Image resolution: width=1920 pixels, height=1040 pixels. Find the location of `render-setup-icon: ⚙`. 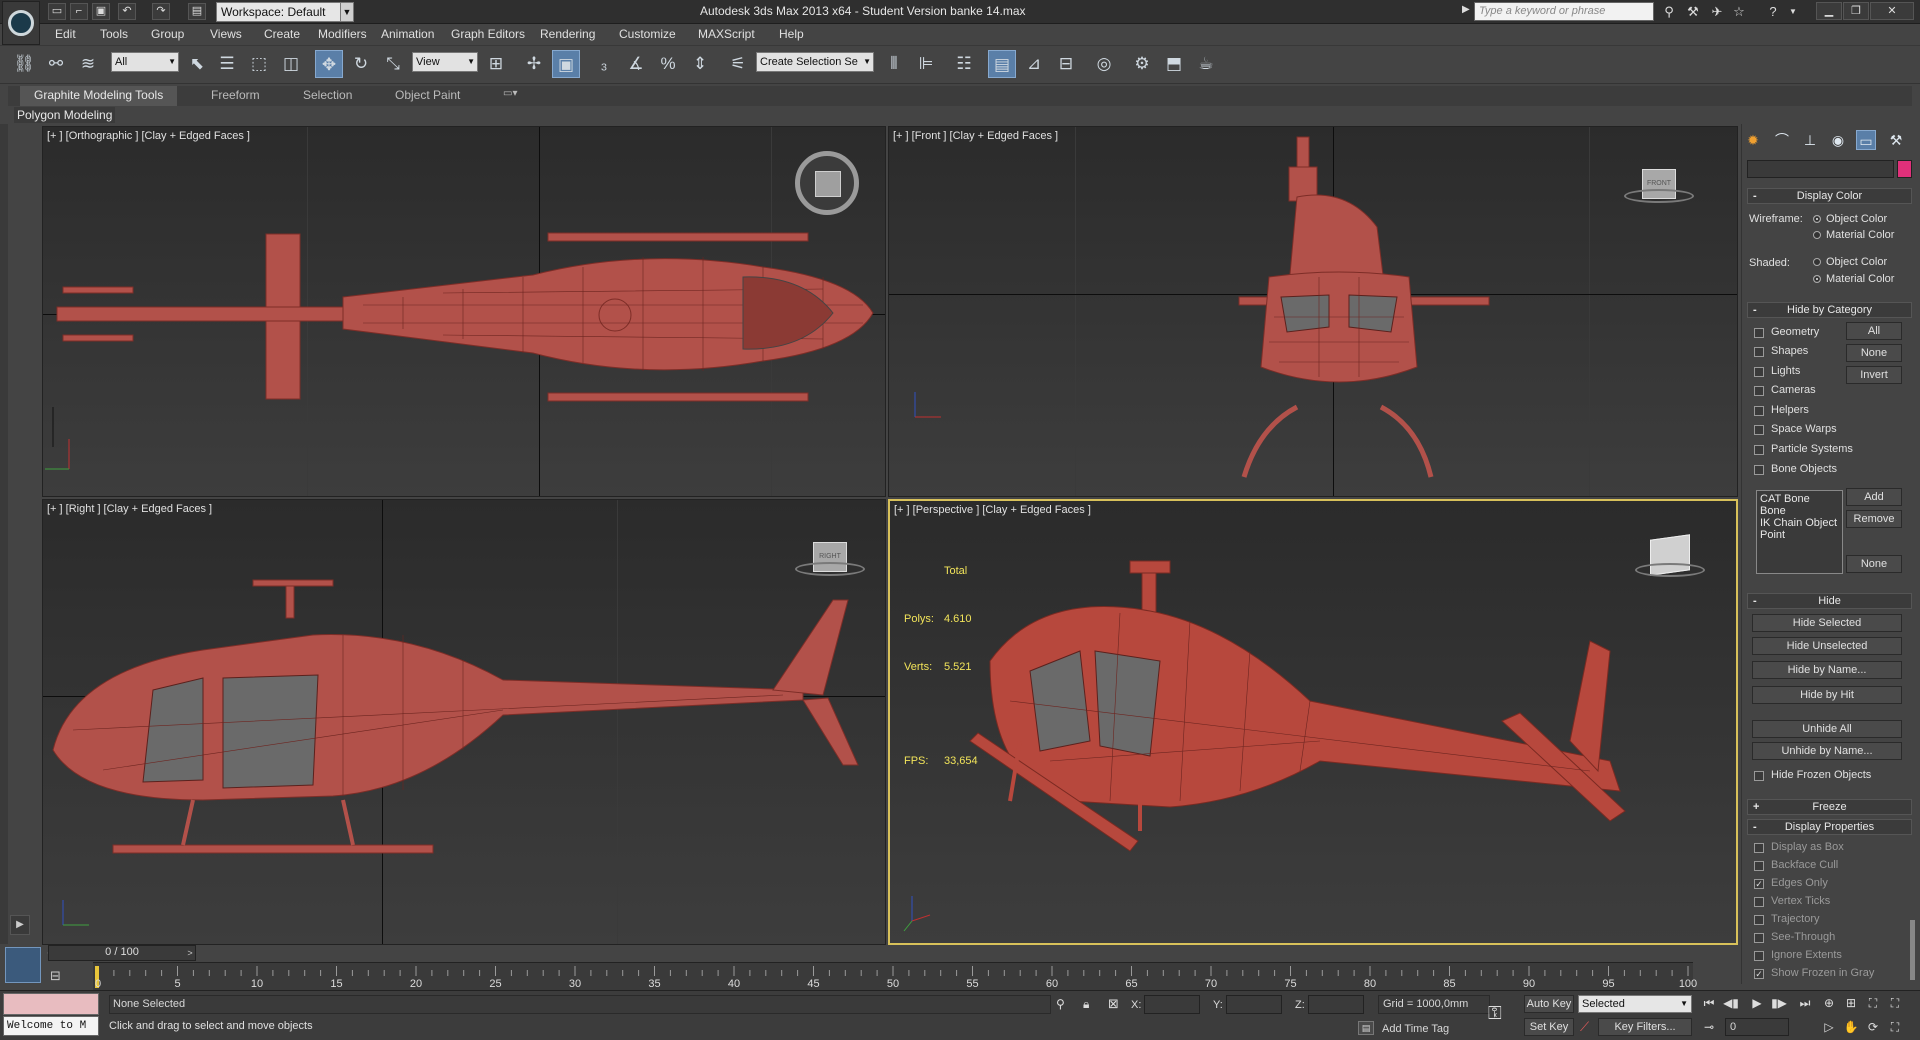

render-setup-icon: ⚙ is located at coordinates (1142, 64).